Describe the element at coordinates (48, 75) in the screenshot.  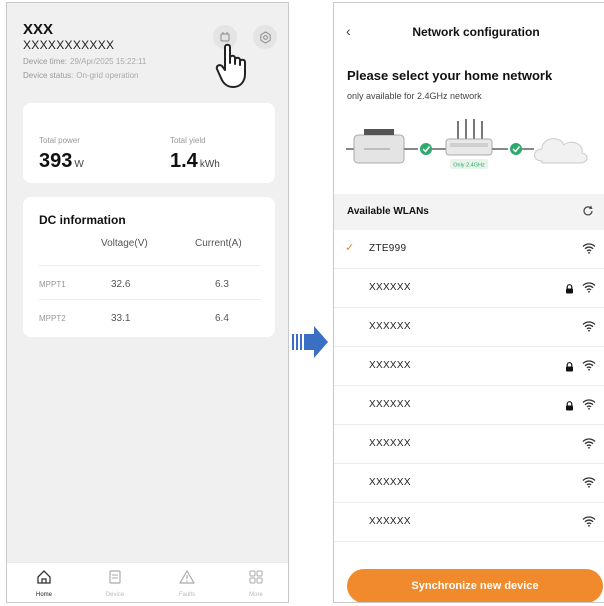
I see `device-status-label: Device status:` at that location.